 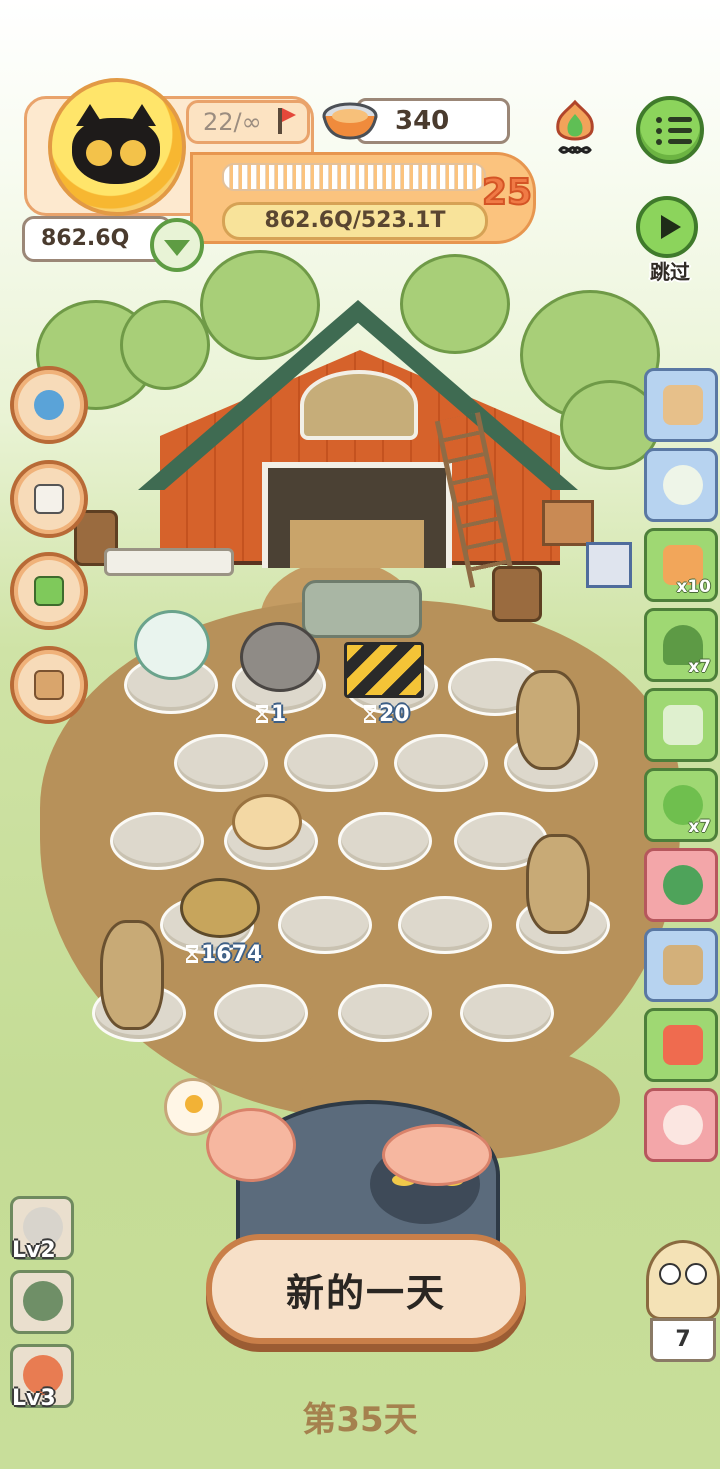 I want to click on beetle-creature, so click(x=220, y=908).